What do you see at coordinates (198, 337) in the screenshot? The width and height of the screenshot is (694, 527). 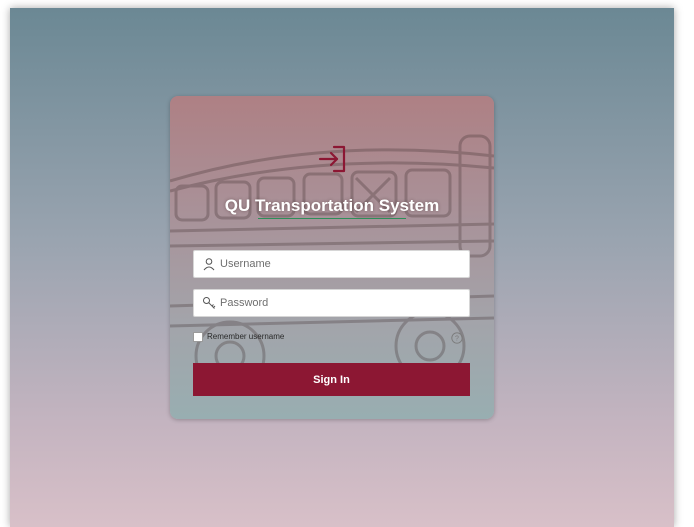 I see `remember-username-checkbox` at bounding box center [198, 337].